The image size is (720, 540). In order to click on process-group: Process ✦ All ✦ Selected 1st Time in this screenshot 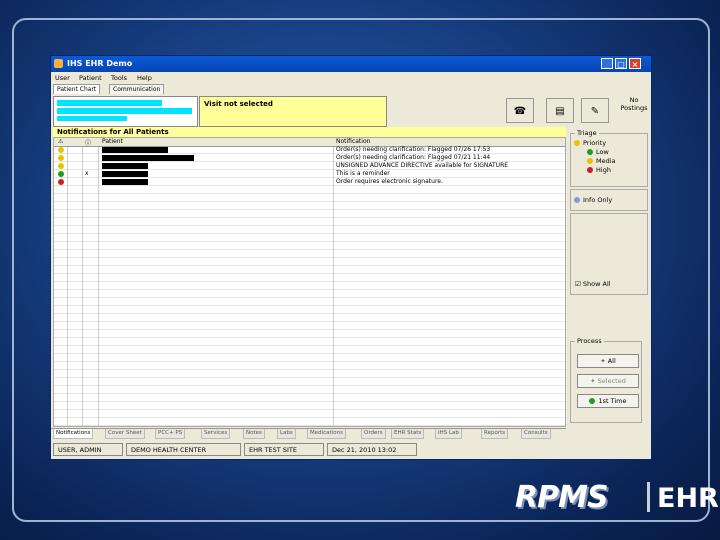, I will do `click(606, 380)`.